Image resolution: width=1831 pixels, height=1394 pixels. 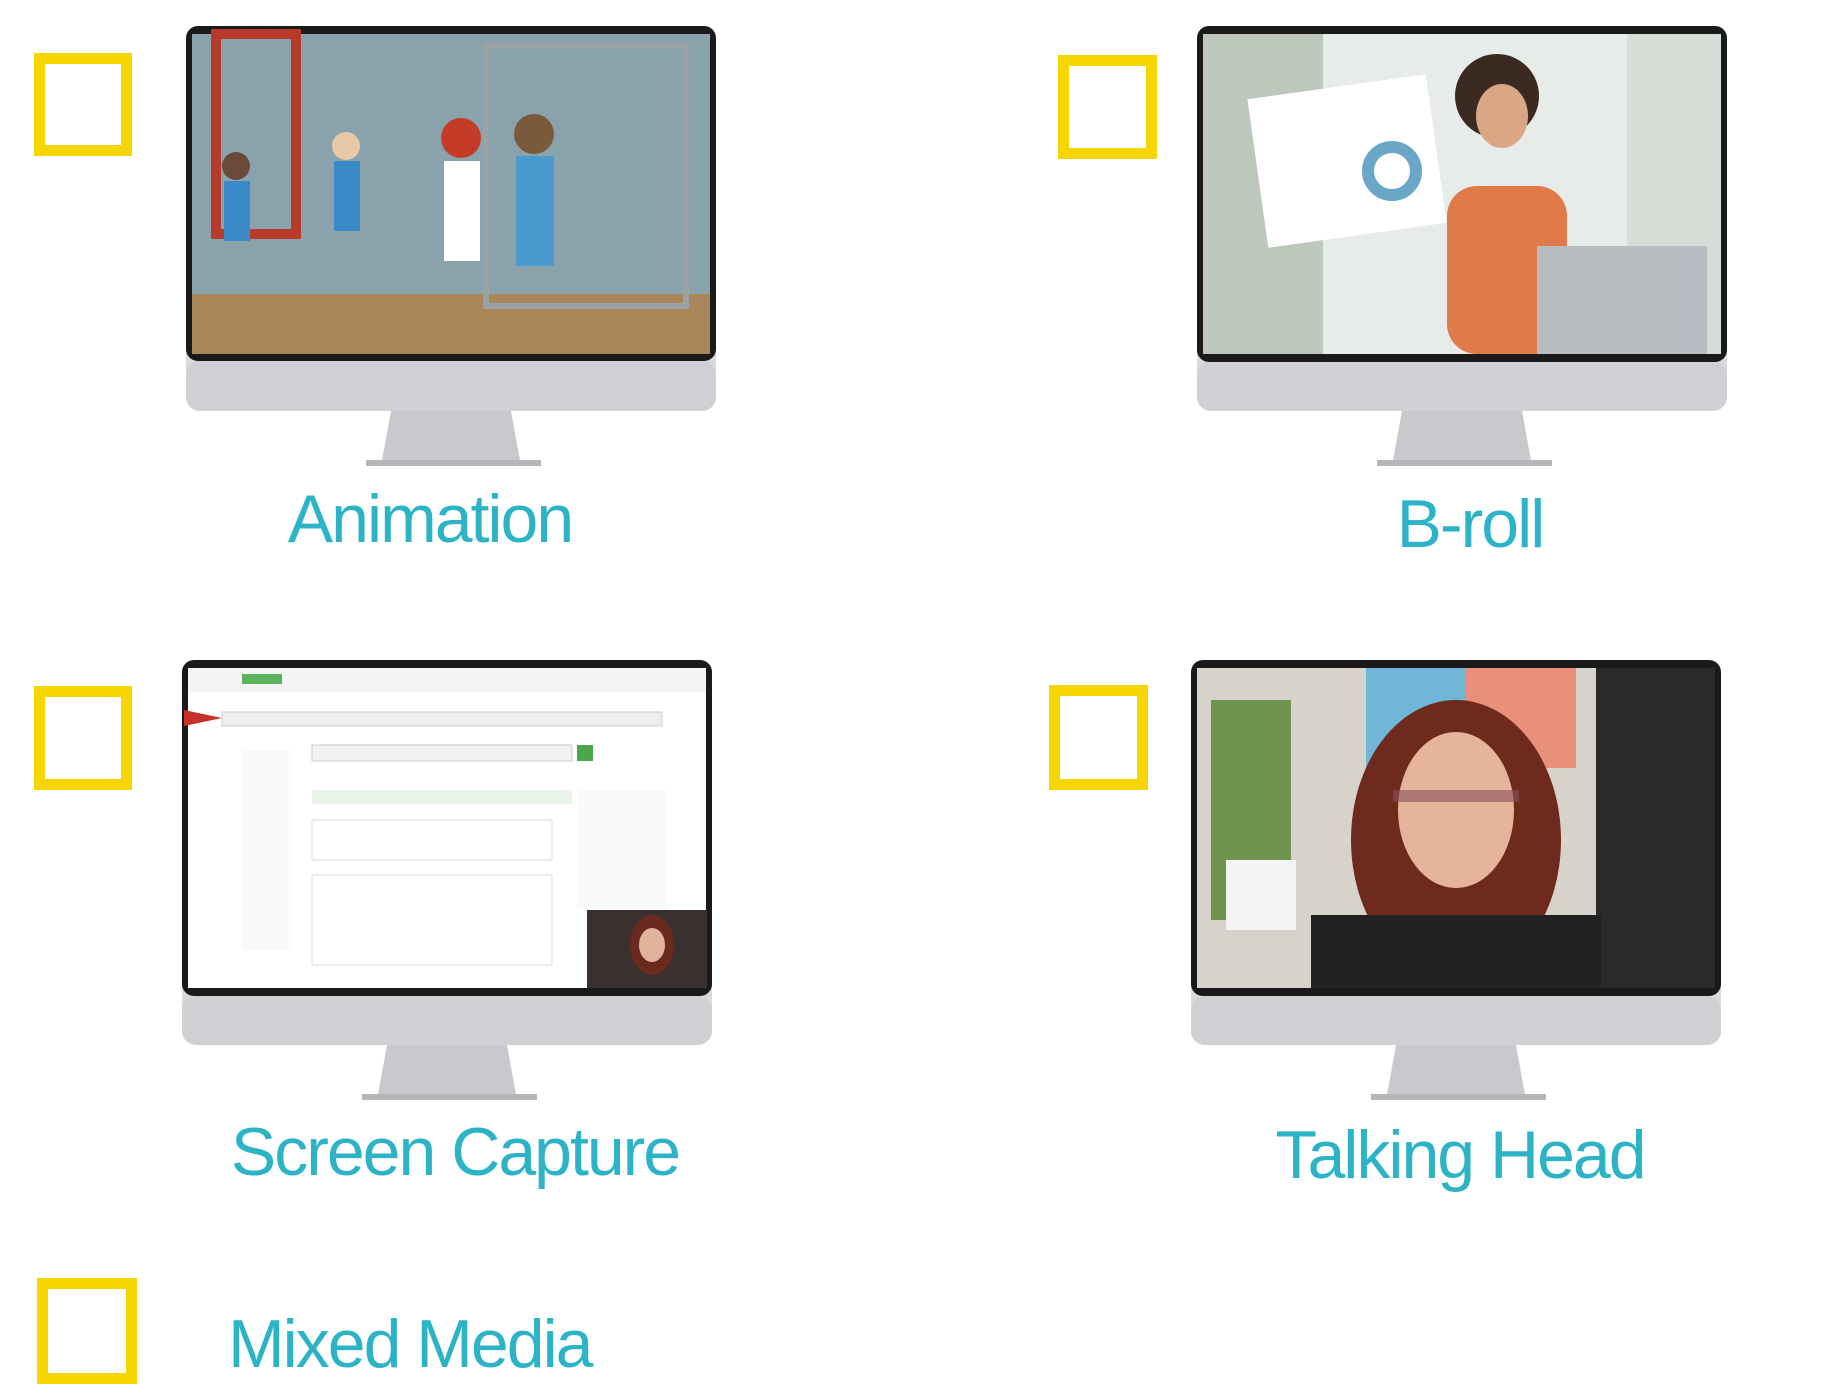 What do you see at coordinates (454, 246) in the screenshot?
I see `animation-monitor-image` at bounding box center [454, 246].